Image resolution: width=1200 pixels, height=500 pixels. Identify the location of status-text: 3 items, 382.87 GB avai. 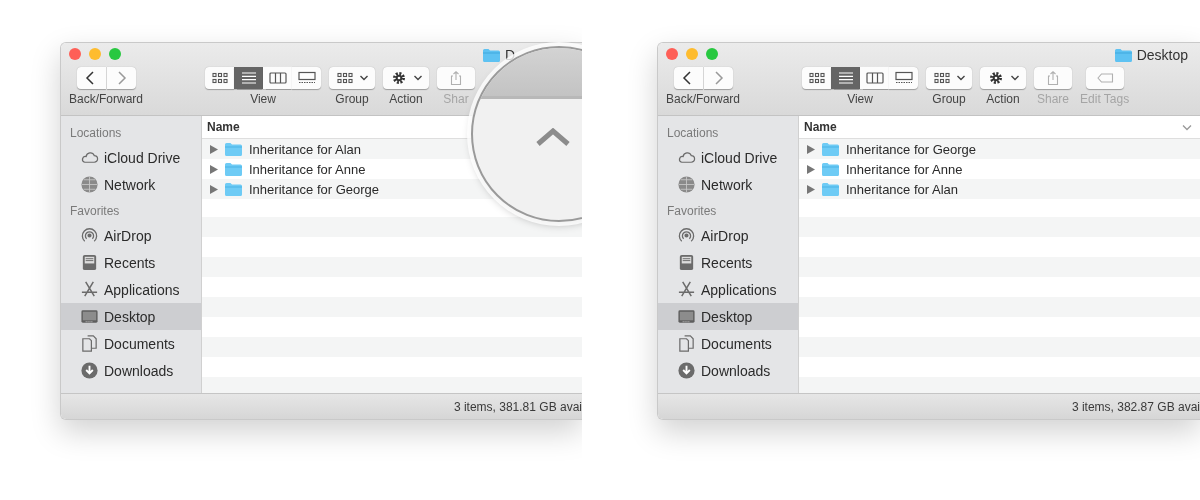
(1135, 406).